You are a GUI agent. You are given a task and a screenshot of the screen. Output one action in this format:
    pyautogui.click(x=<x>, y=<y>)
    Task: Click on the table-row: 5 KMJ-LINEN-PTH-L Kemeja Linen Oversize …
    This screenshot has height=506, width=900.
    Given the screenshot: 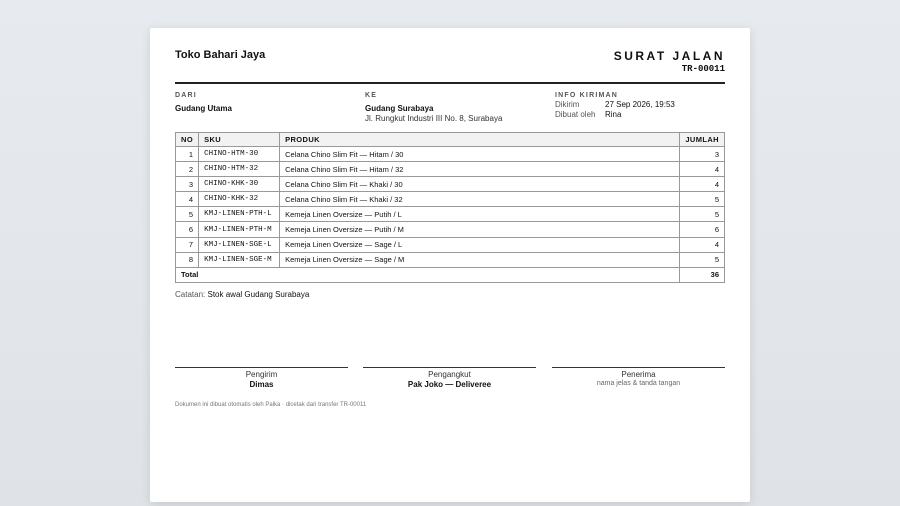 What is the action you would take?
    pyautogui.click(x=449, y=214)
    